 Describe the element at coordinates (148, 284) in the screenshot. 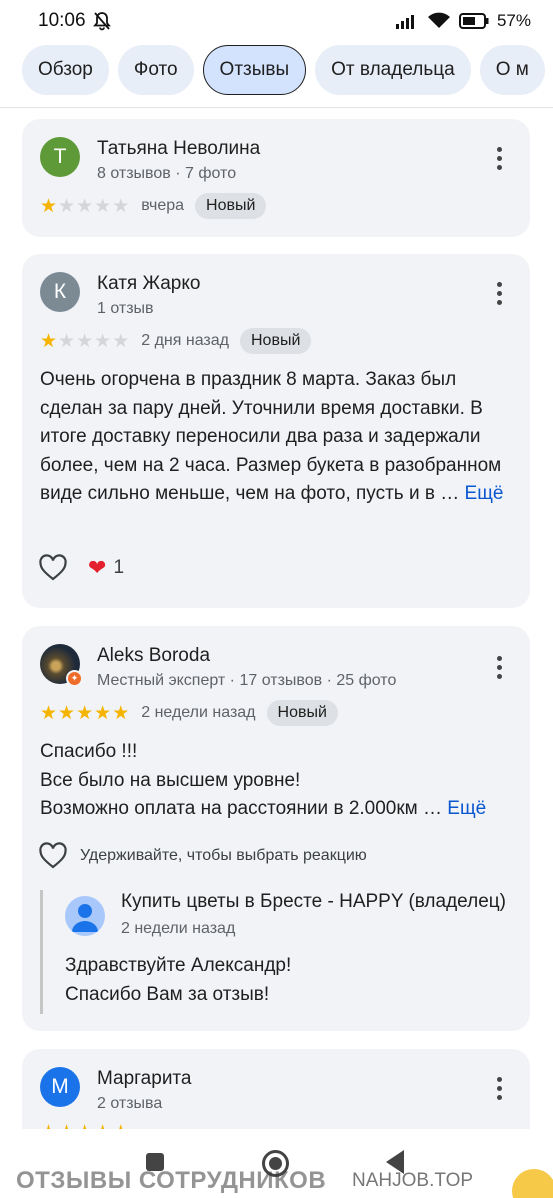

I see `reviewer-name: Катя Жарко` at that location.